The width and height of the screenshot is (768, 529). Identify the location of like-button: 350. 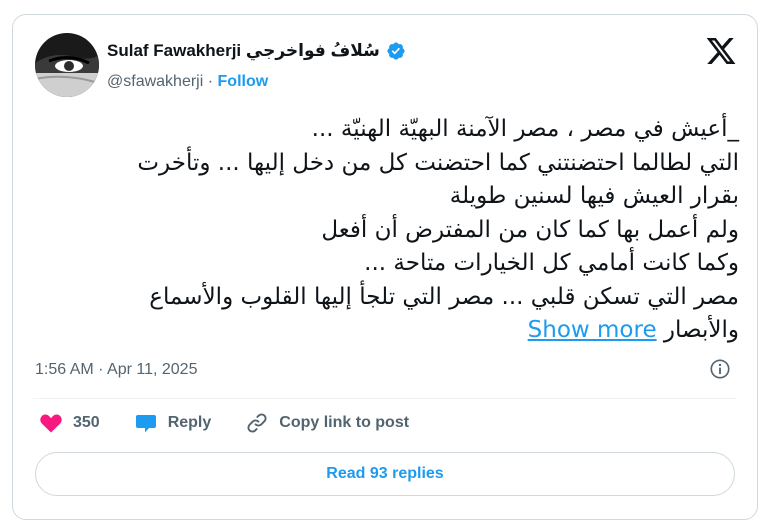
(69, 423).